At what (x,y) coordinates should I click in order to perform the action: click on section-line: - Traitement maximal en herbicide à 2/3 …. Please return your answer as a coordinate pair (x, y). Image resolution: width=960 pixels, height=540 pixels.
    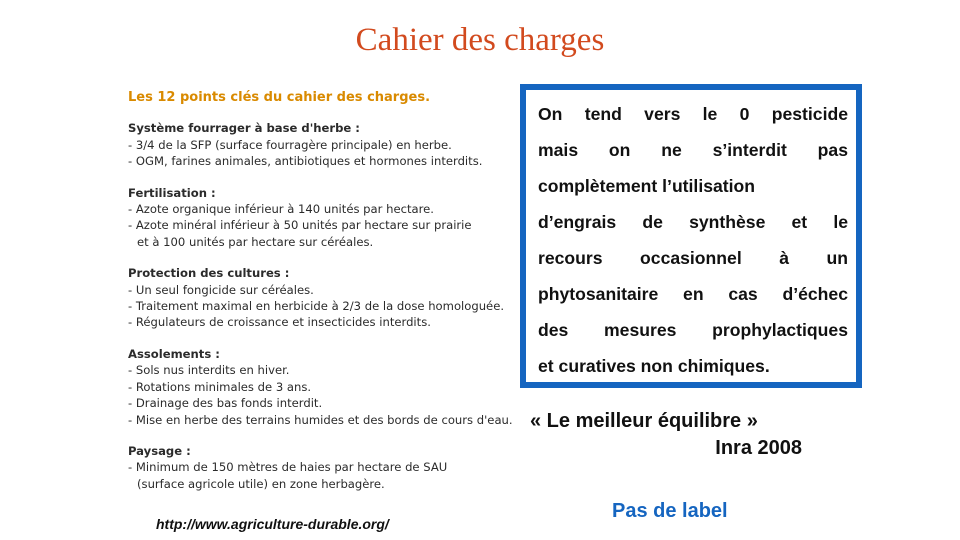
    Looking at the image, I should click on (316, 306).